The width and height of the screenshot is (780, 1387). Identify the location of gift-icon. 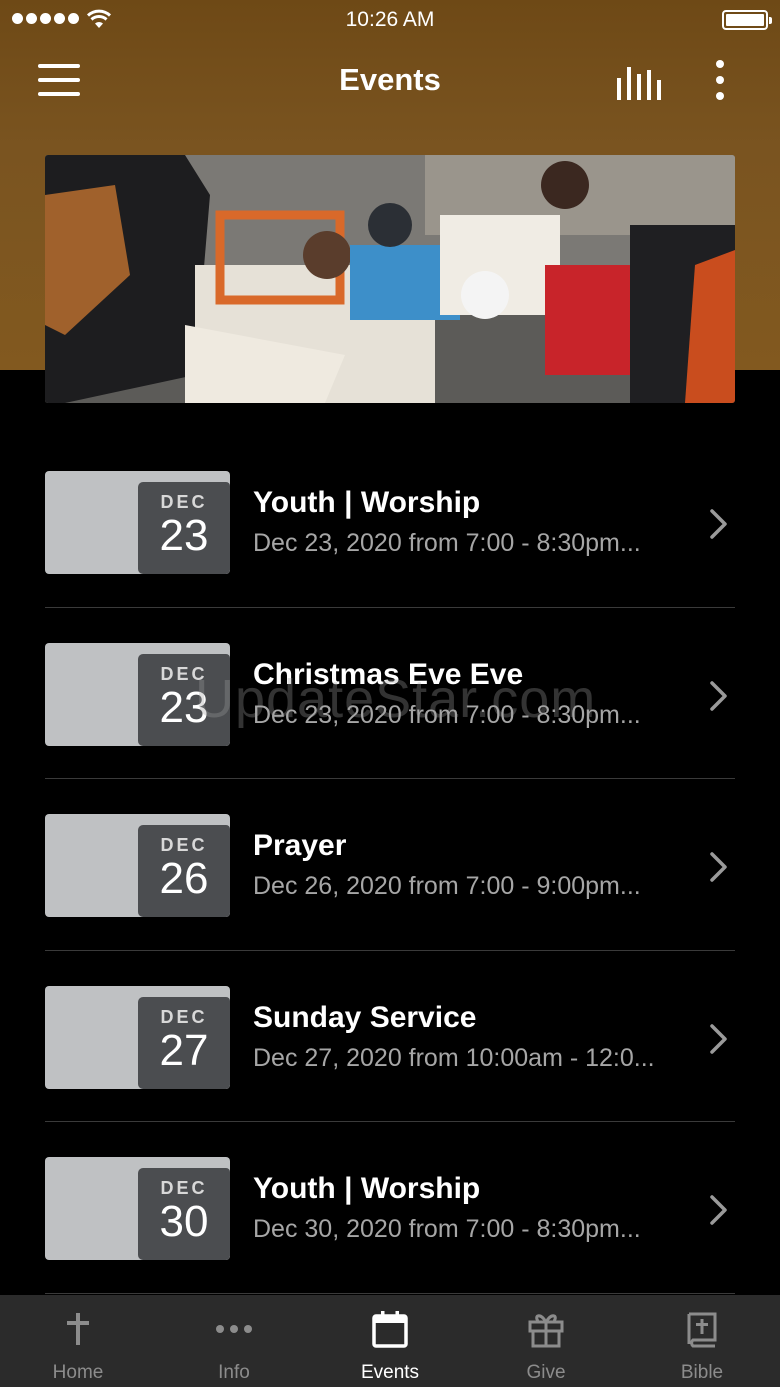
(546, 1331).